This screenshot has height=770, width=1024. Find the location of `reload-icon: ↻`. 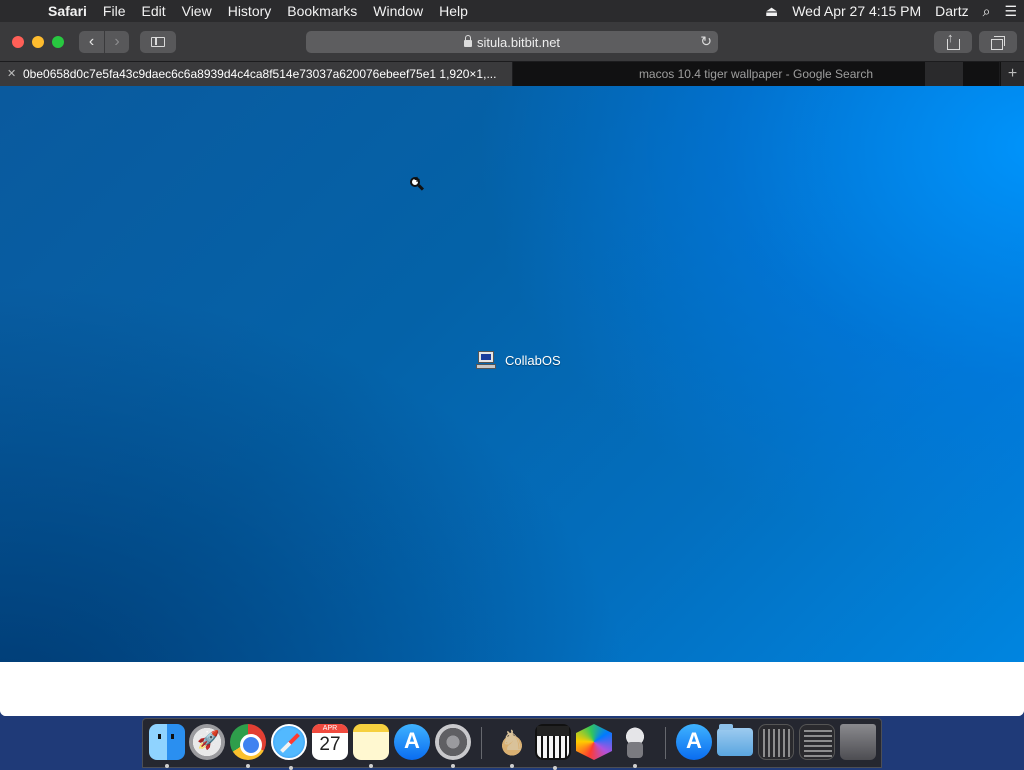

reload-icon: ↻ is located at coordinates (706, 41).